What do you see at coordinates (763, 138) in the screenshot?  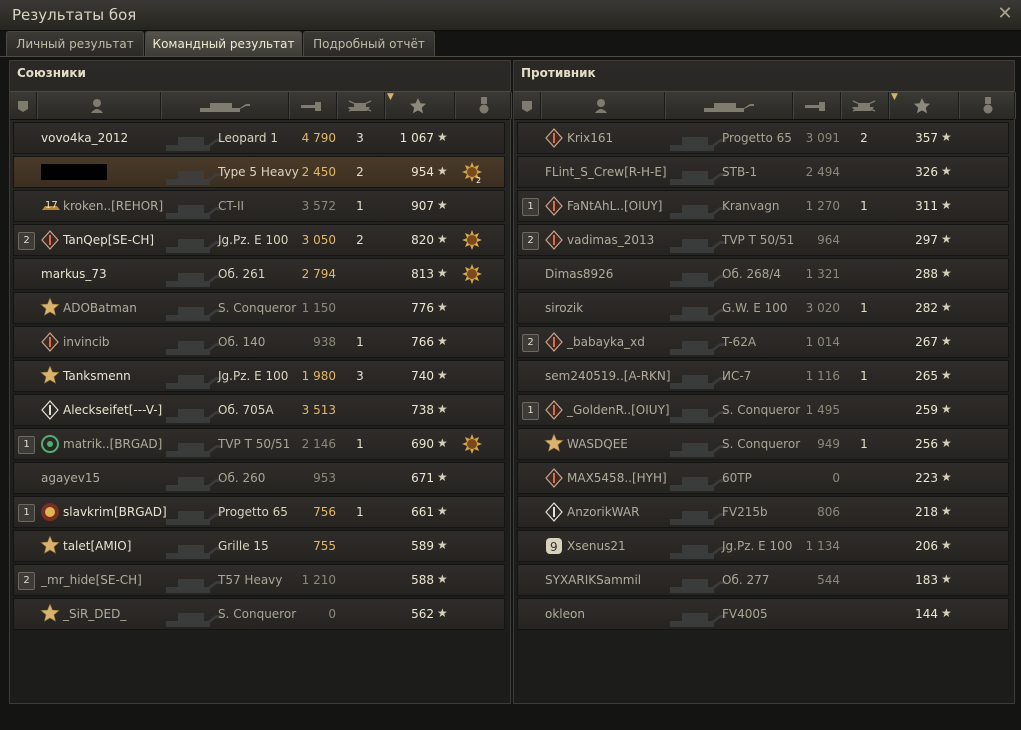 I see `player-row: Krix161 Progetto 65 3 091 2 357 ★` at bounding box center [763, 138].